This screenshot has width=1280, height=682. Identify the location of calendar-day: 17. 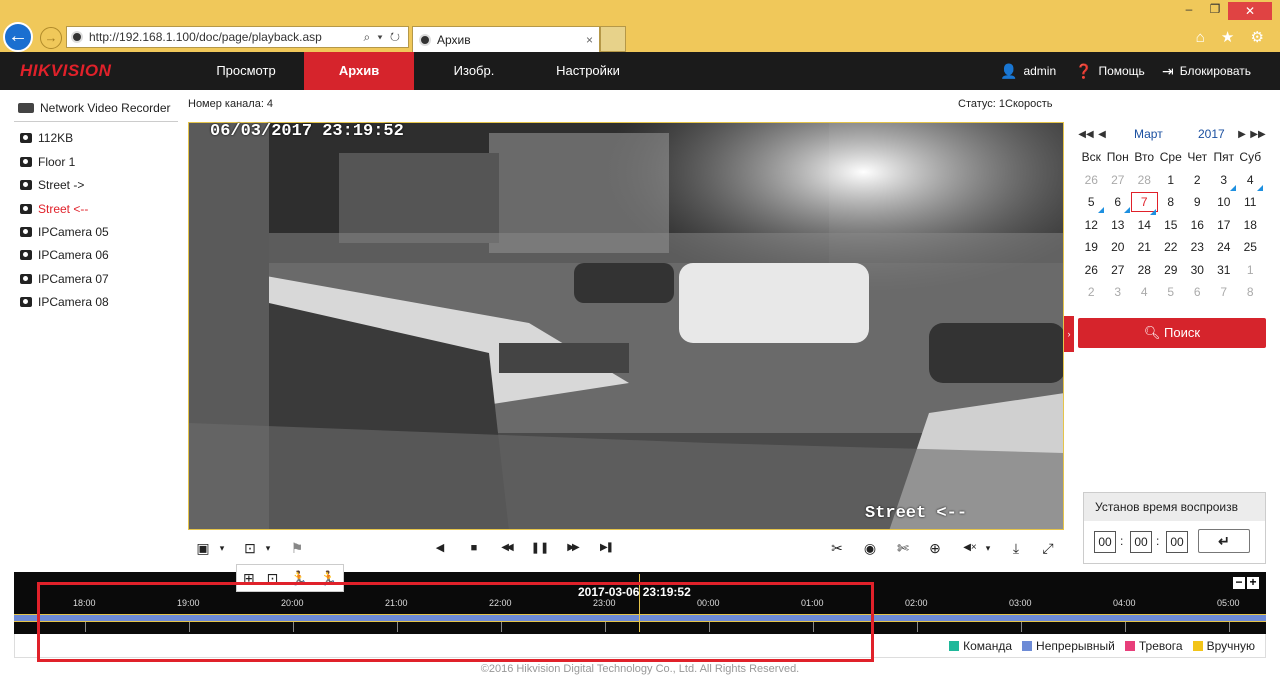
(1224, 225).